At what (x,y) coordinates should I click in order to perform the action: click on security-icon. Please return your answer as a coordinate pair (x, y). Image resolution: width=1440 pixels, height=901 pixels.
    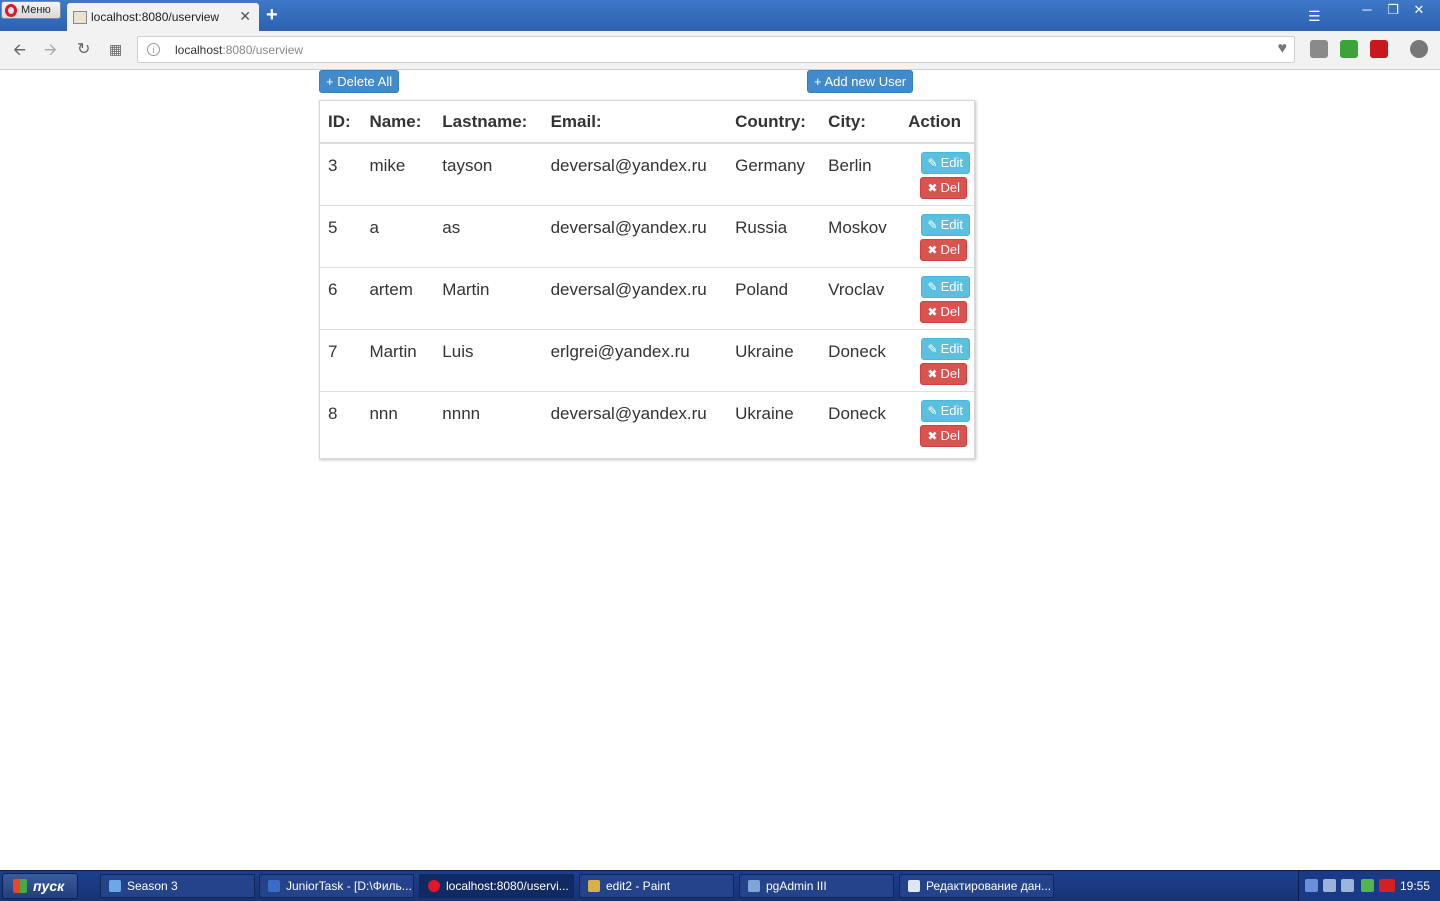
    Looking at the image, I should click on (1367, 885).